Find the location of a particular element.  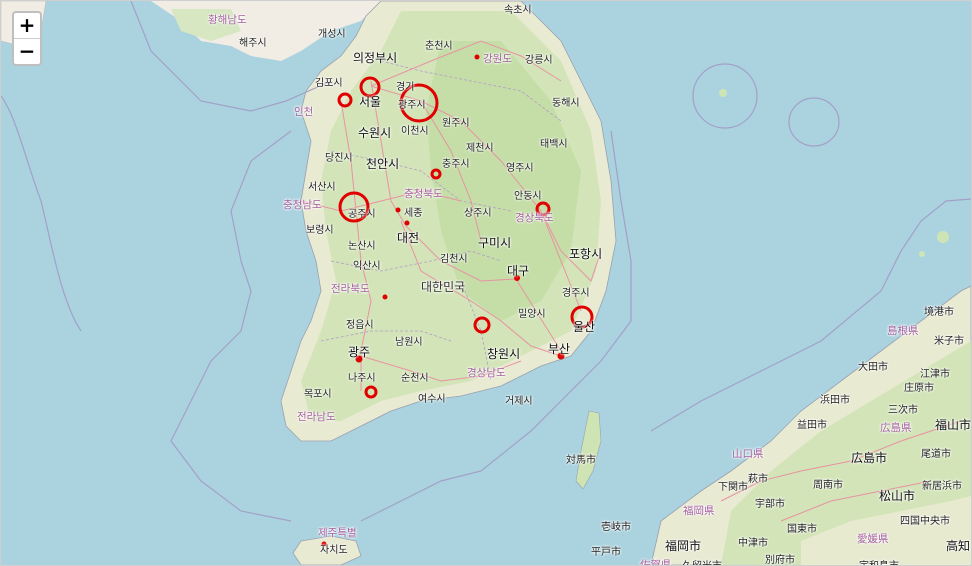

place-label: 충주시 is located at coordinates (456, 164).